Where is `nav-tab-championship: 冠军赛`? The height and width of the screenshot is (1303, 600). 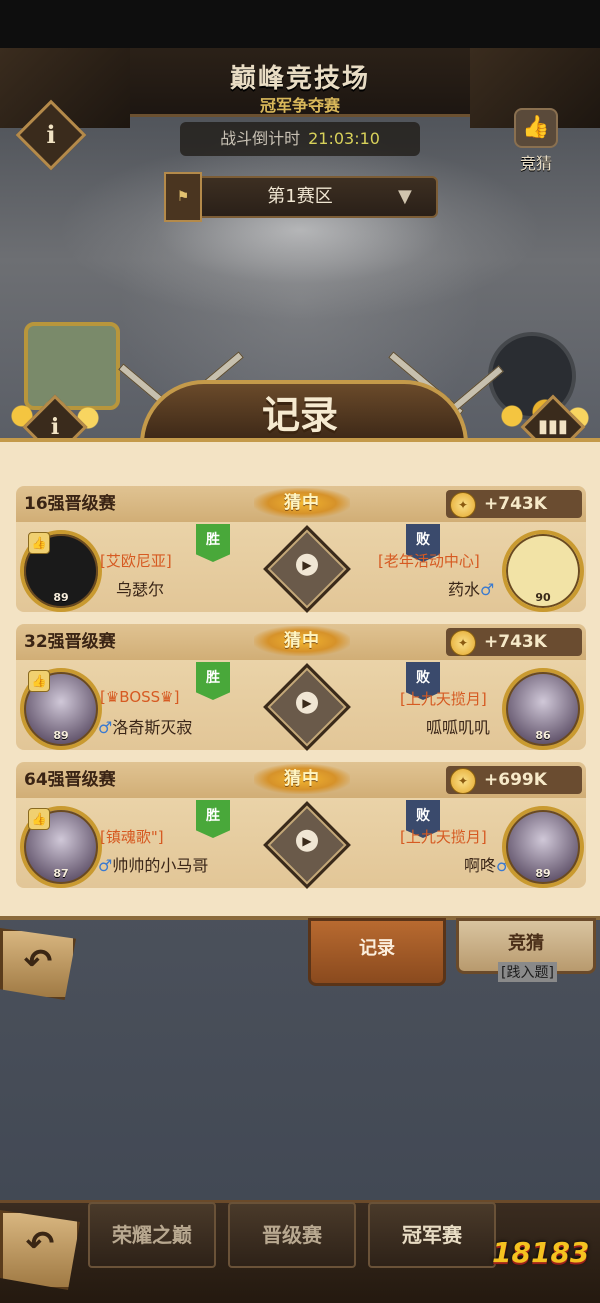
nav-tab-championship: 冠军赛 is located at coordinates (432, 1235).